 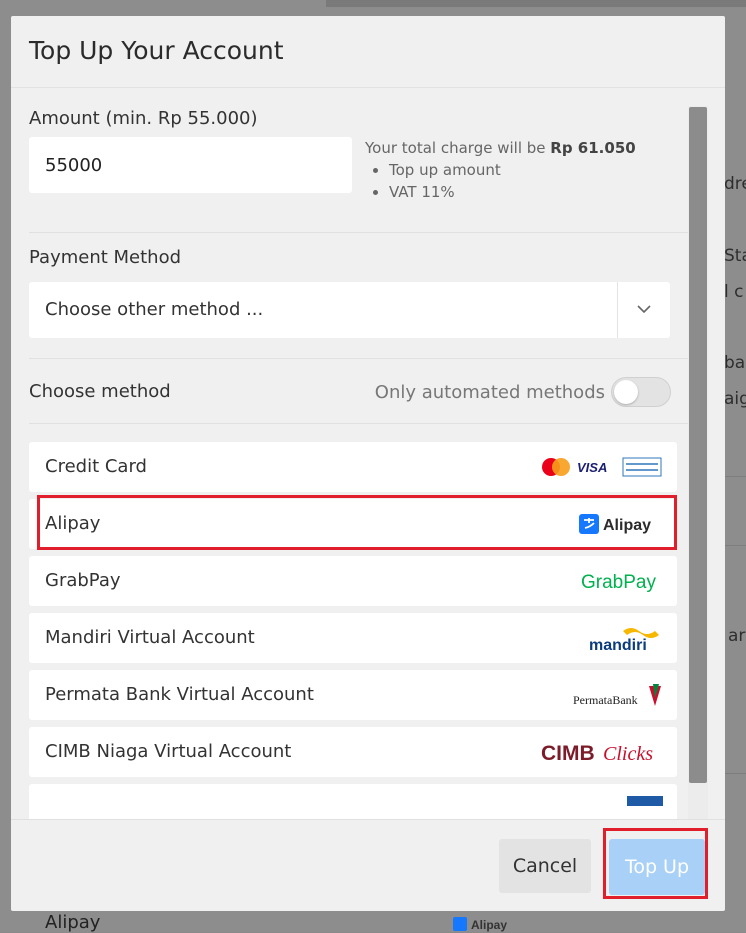 What do you see at coordinates (353, 638) in the screenshot?
I see `method-mandiri: Mandiri Virtual Account mandiri` at bounding box center [353, 638].